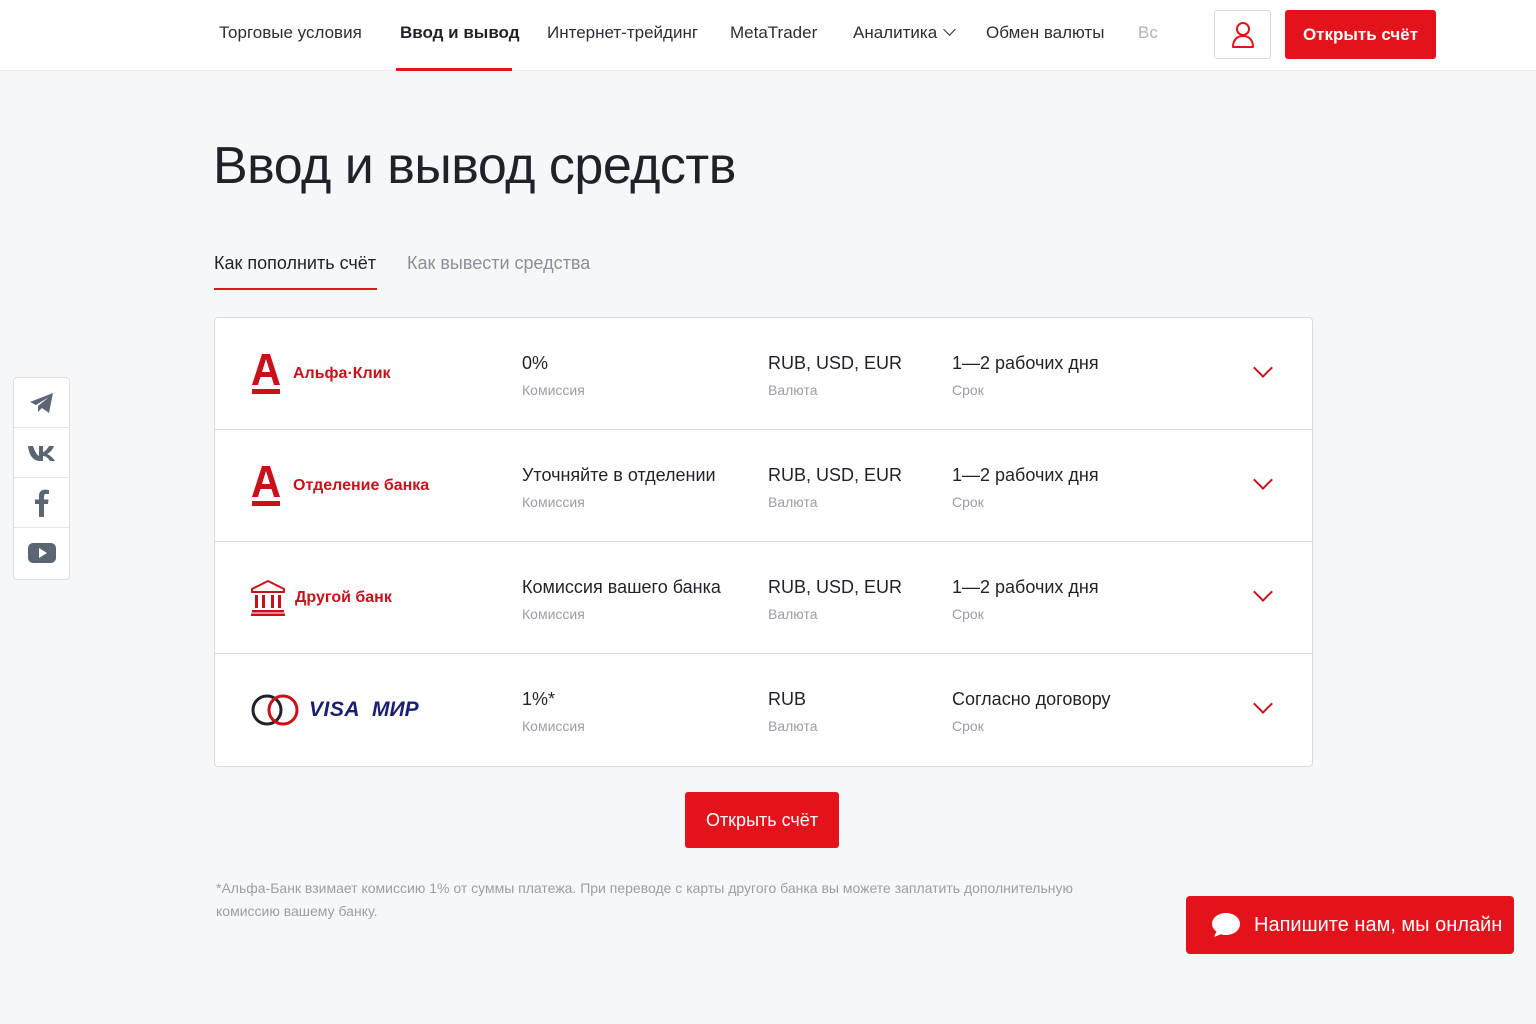  I want to click on card-logos: VISA МИР, so click(335, 710).